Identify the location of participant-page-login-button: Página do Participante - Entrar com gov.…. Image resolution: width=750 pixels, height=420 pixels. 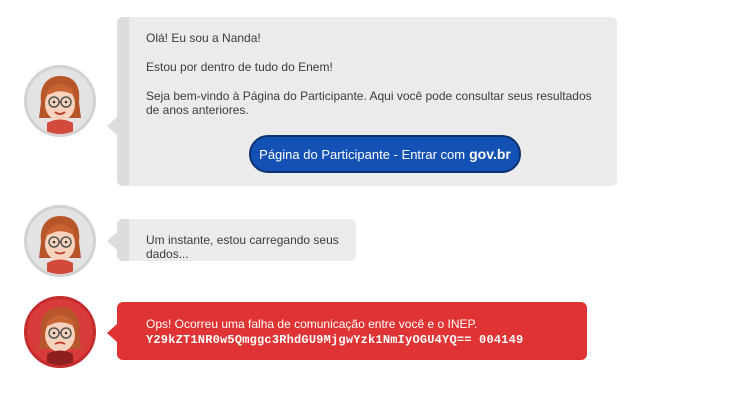
(385, 154).